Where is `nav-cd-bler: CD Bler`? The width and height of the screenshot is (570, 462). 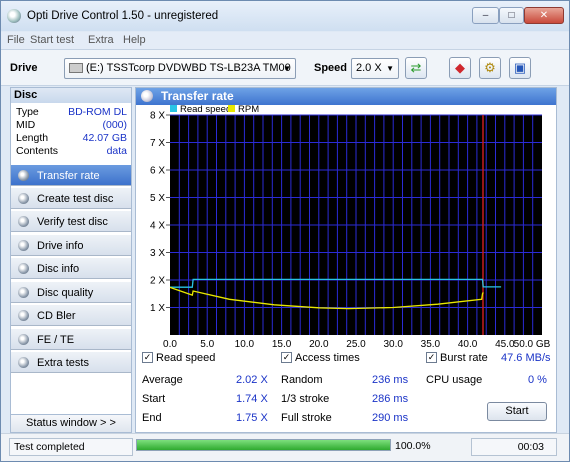
nav-cd-bler: CD Bler is located at coordinates (71, 315).